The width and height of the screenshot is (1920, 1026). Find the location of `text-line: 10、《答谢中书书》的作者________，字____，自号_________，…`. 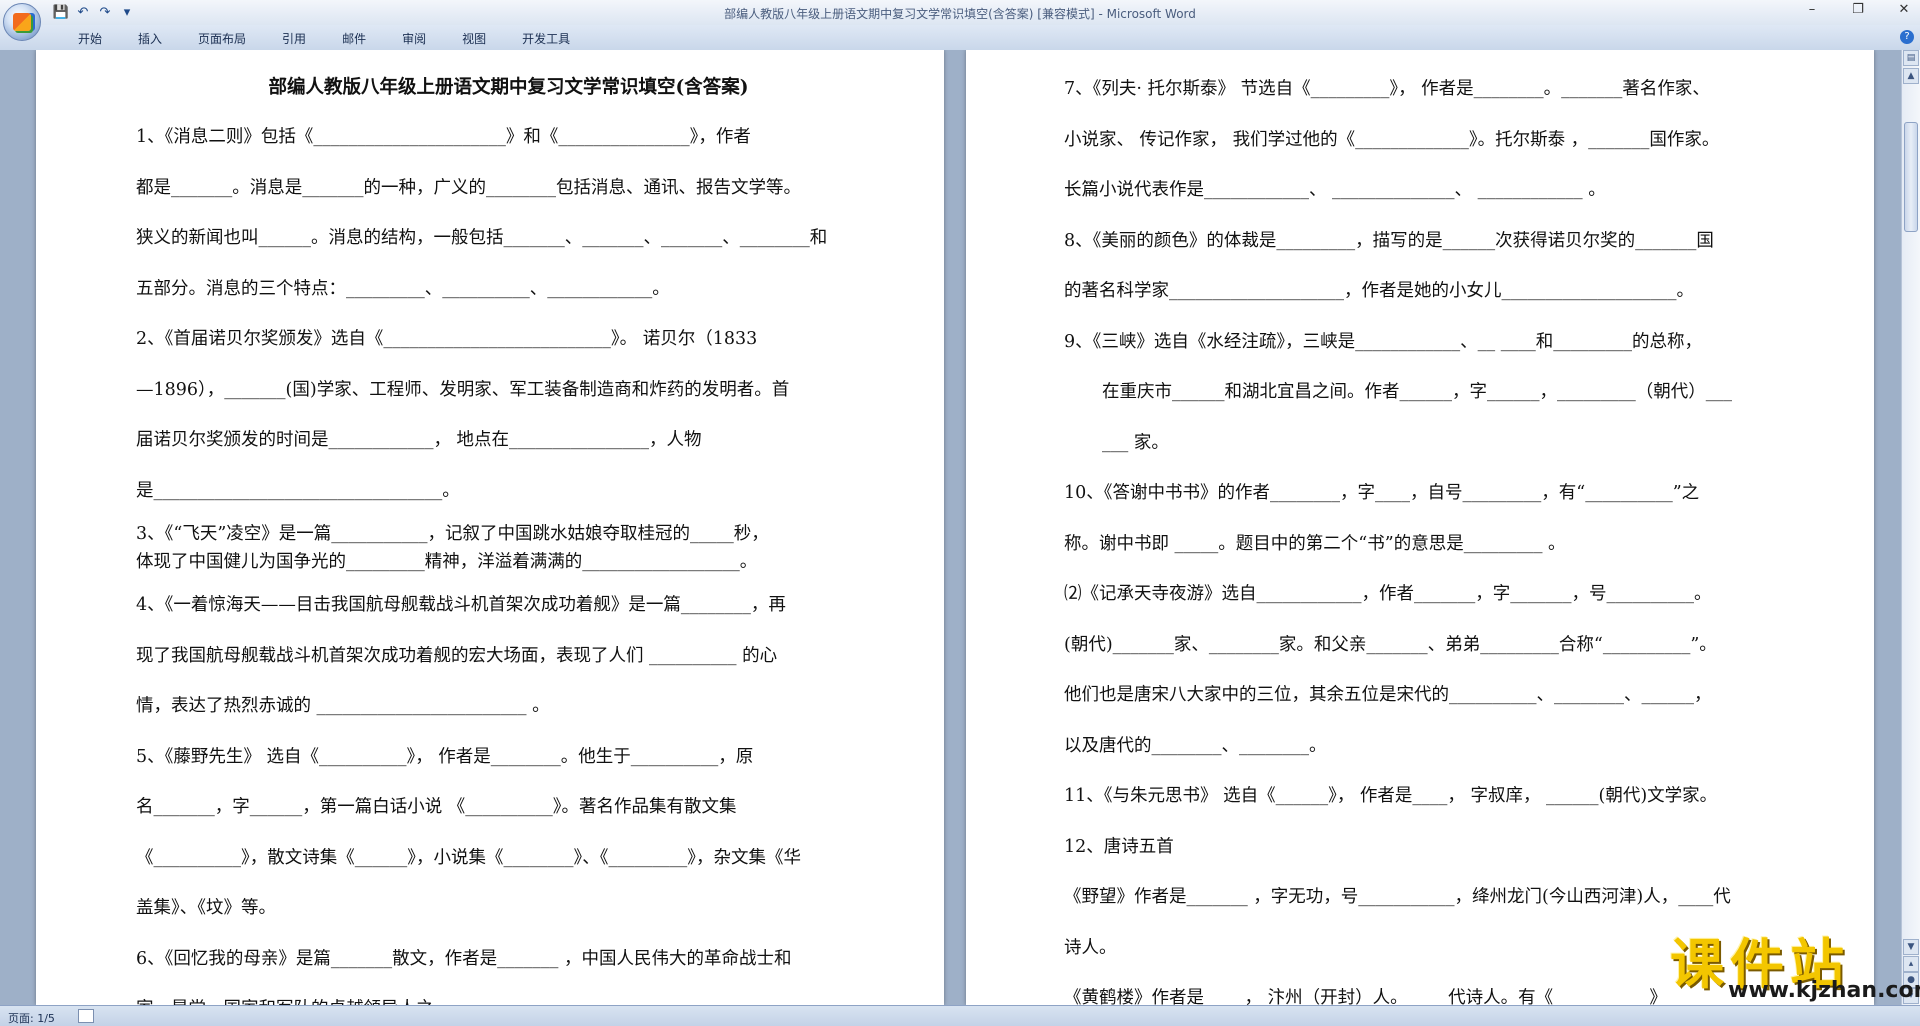

text-line: 10、《答谢中书书》的作者________，字____，自号_________，… is located at coordinates (1382, 493).